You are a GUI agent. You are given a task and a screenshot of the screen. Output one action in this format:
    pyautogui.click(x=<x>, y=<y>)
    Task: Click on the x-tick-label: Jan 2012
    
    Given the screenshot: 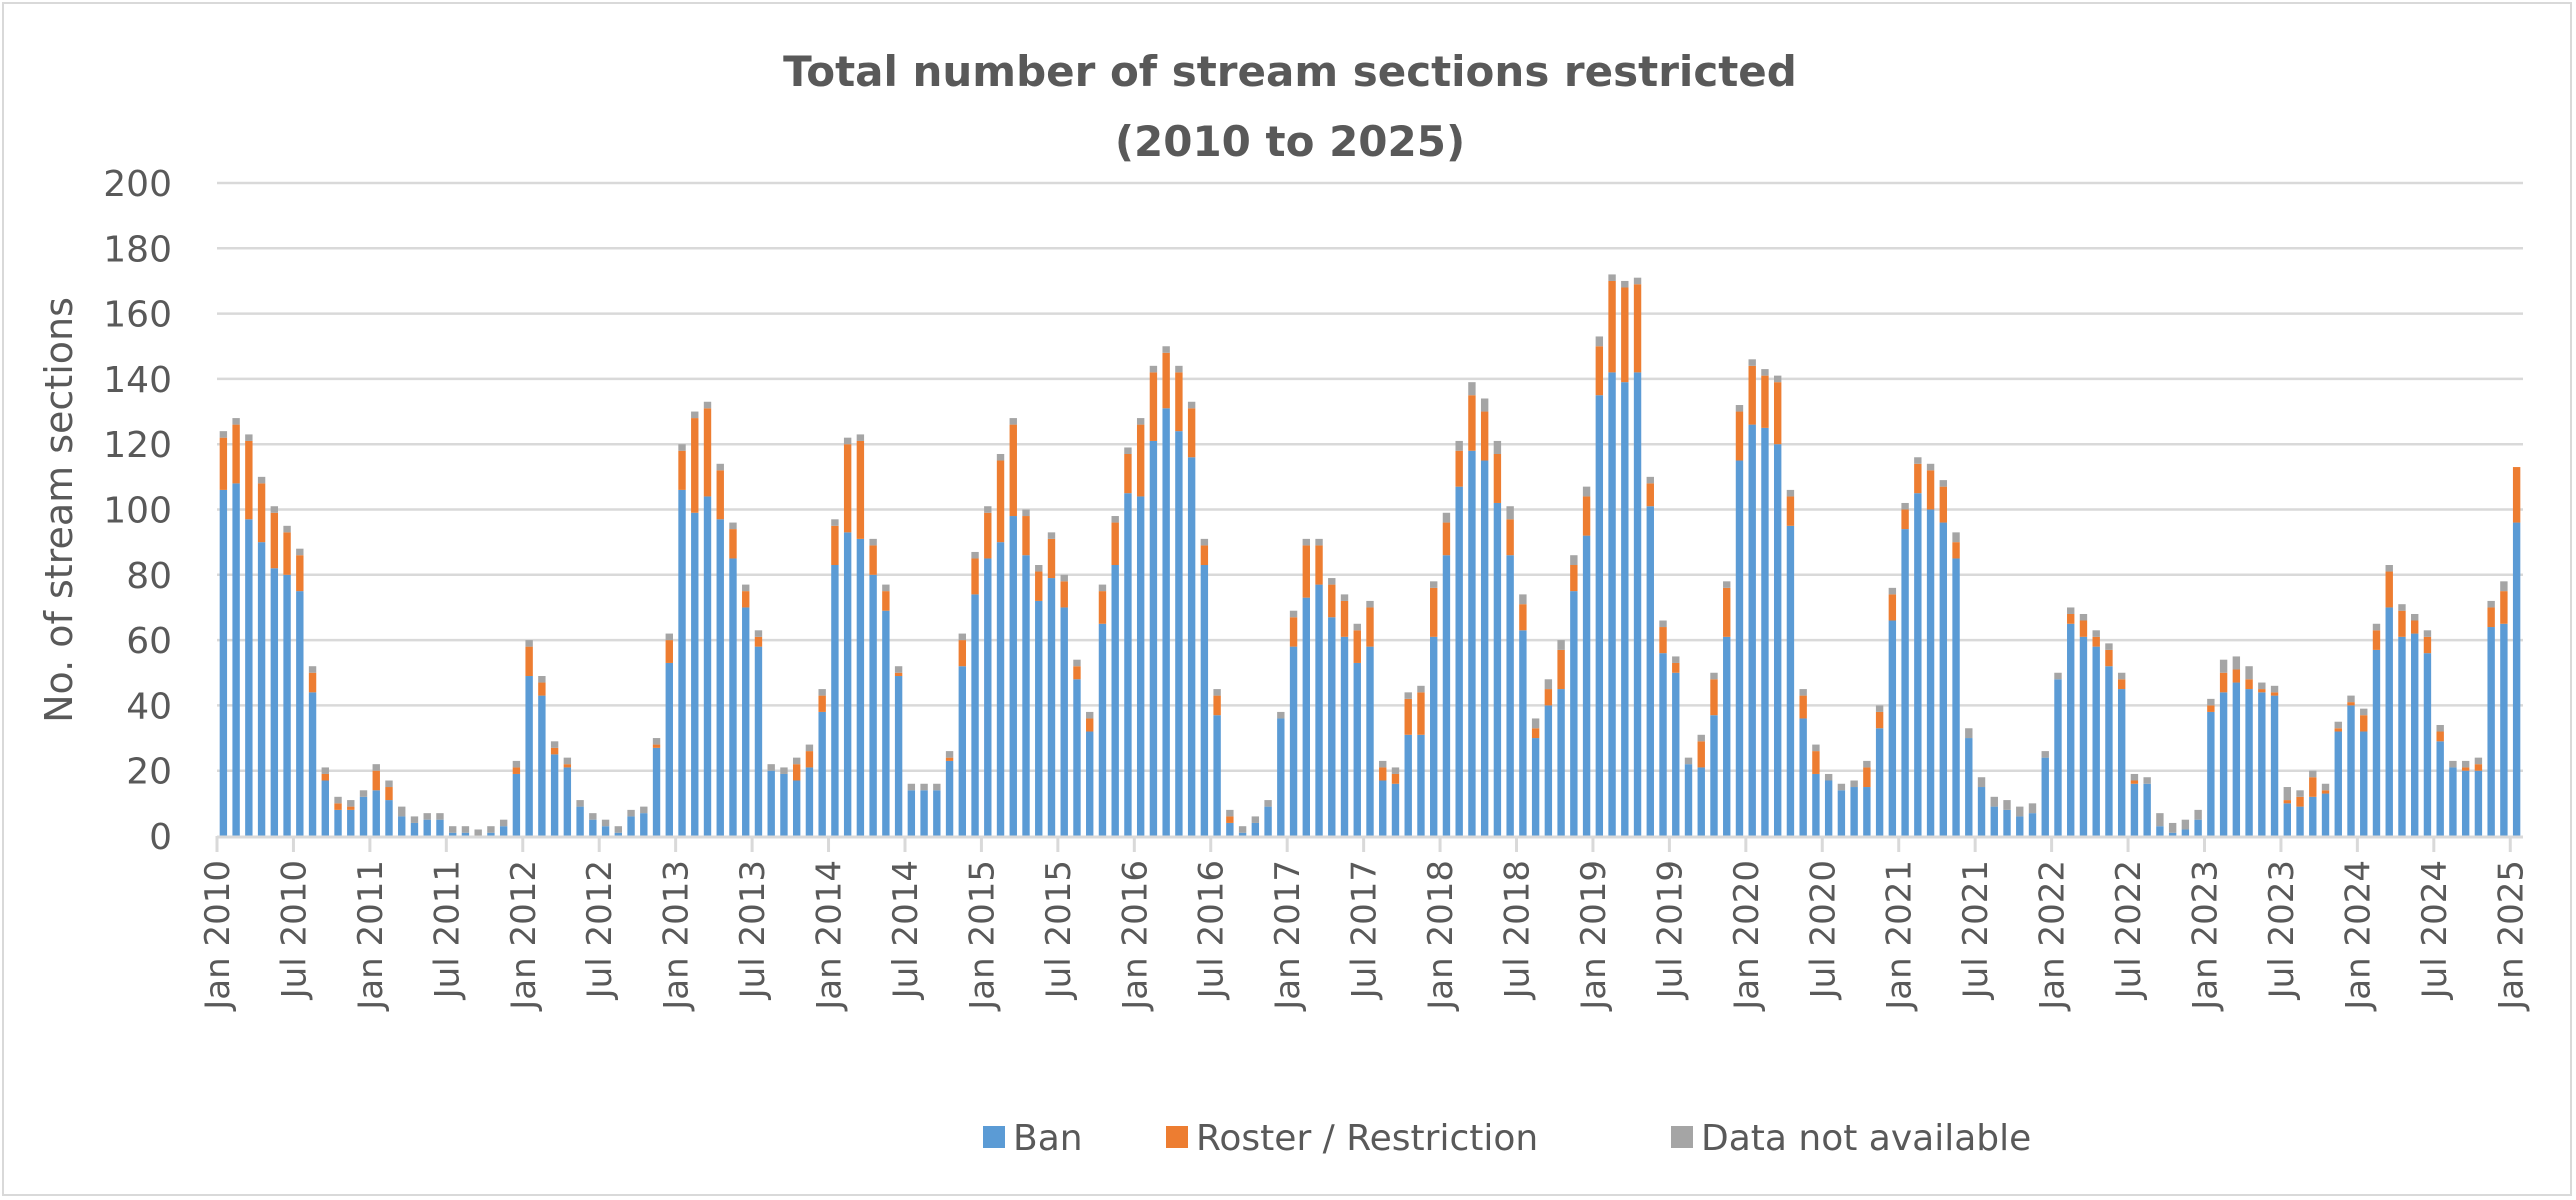 What is the action you would take?
    pyautogui.click(x=524, y=936)
    